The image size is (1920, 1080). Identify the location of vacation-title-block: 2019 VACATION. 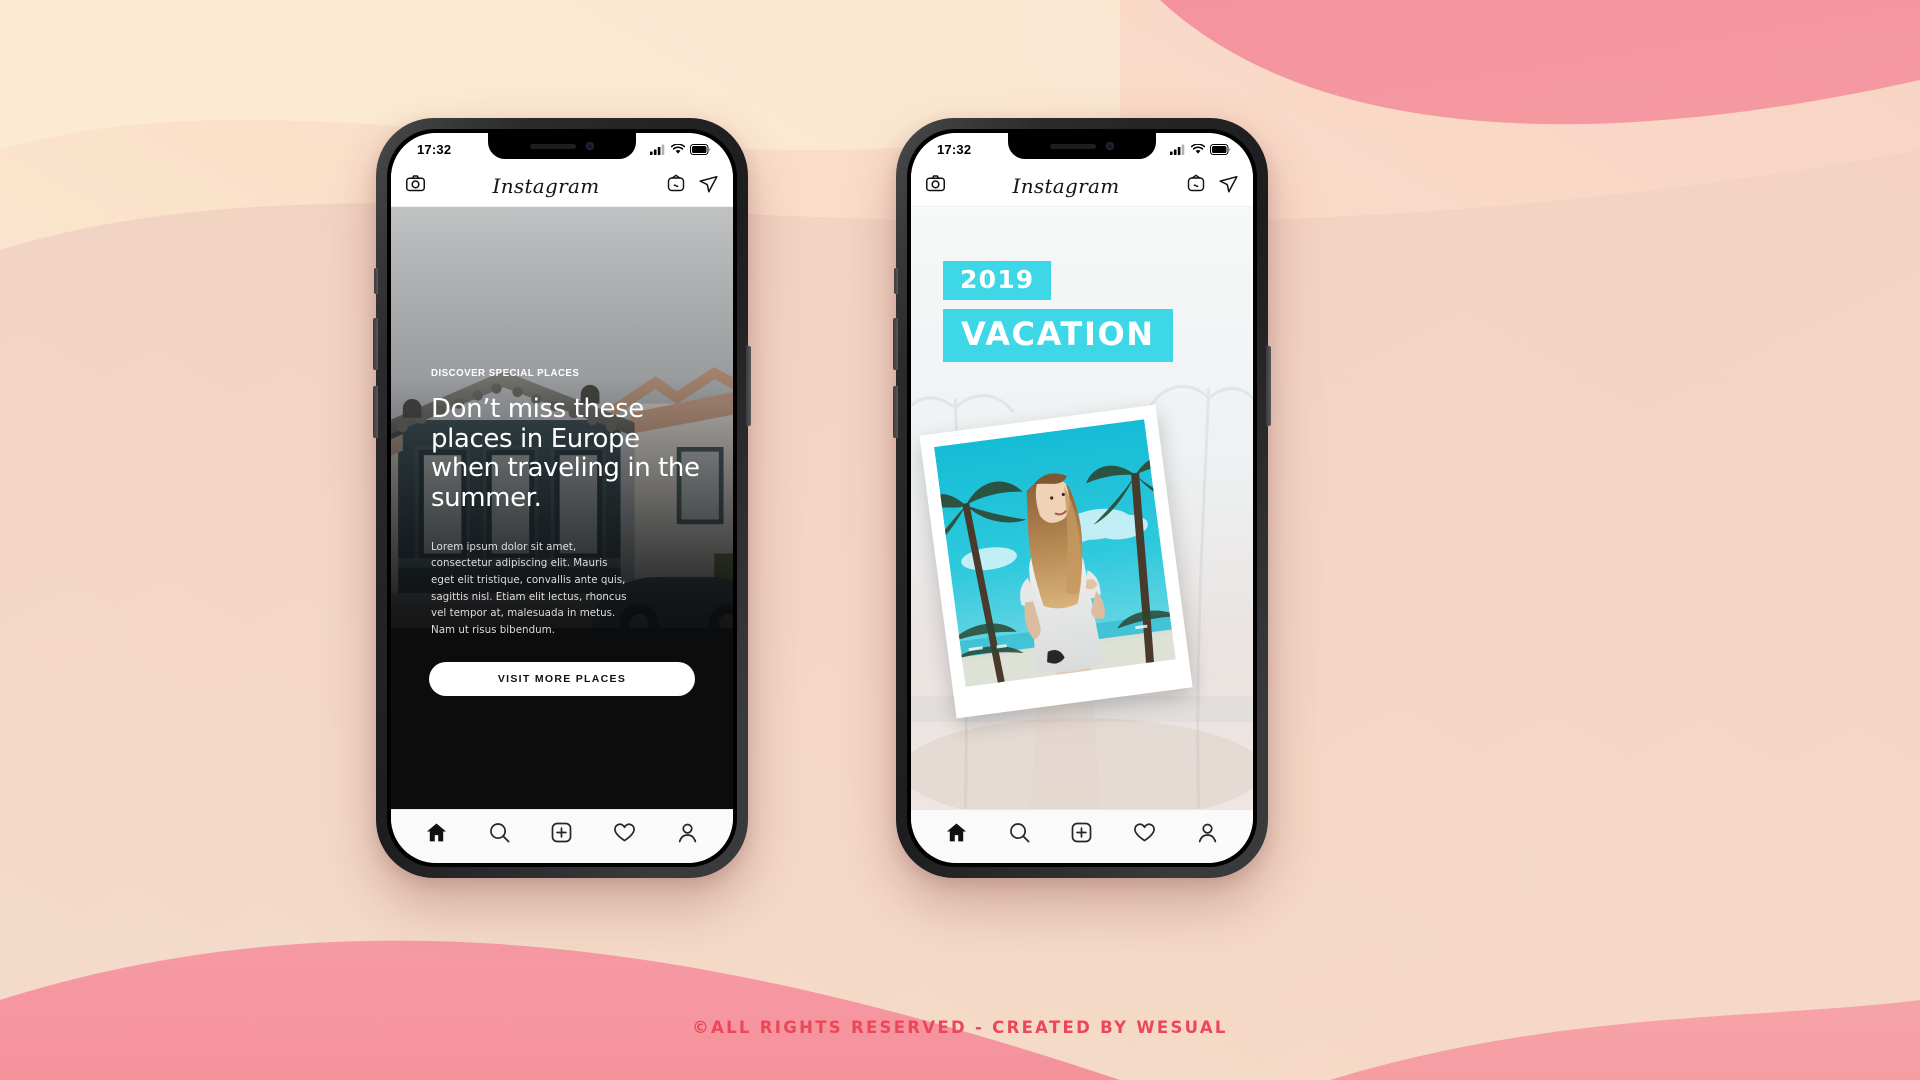
(1098, 311).